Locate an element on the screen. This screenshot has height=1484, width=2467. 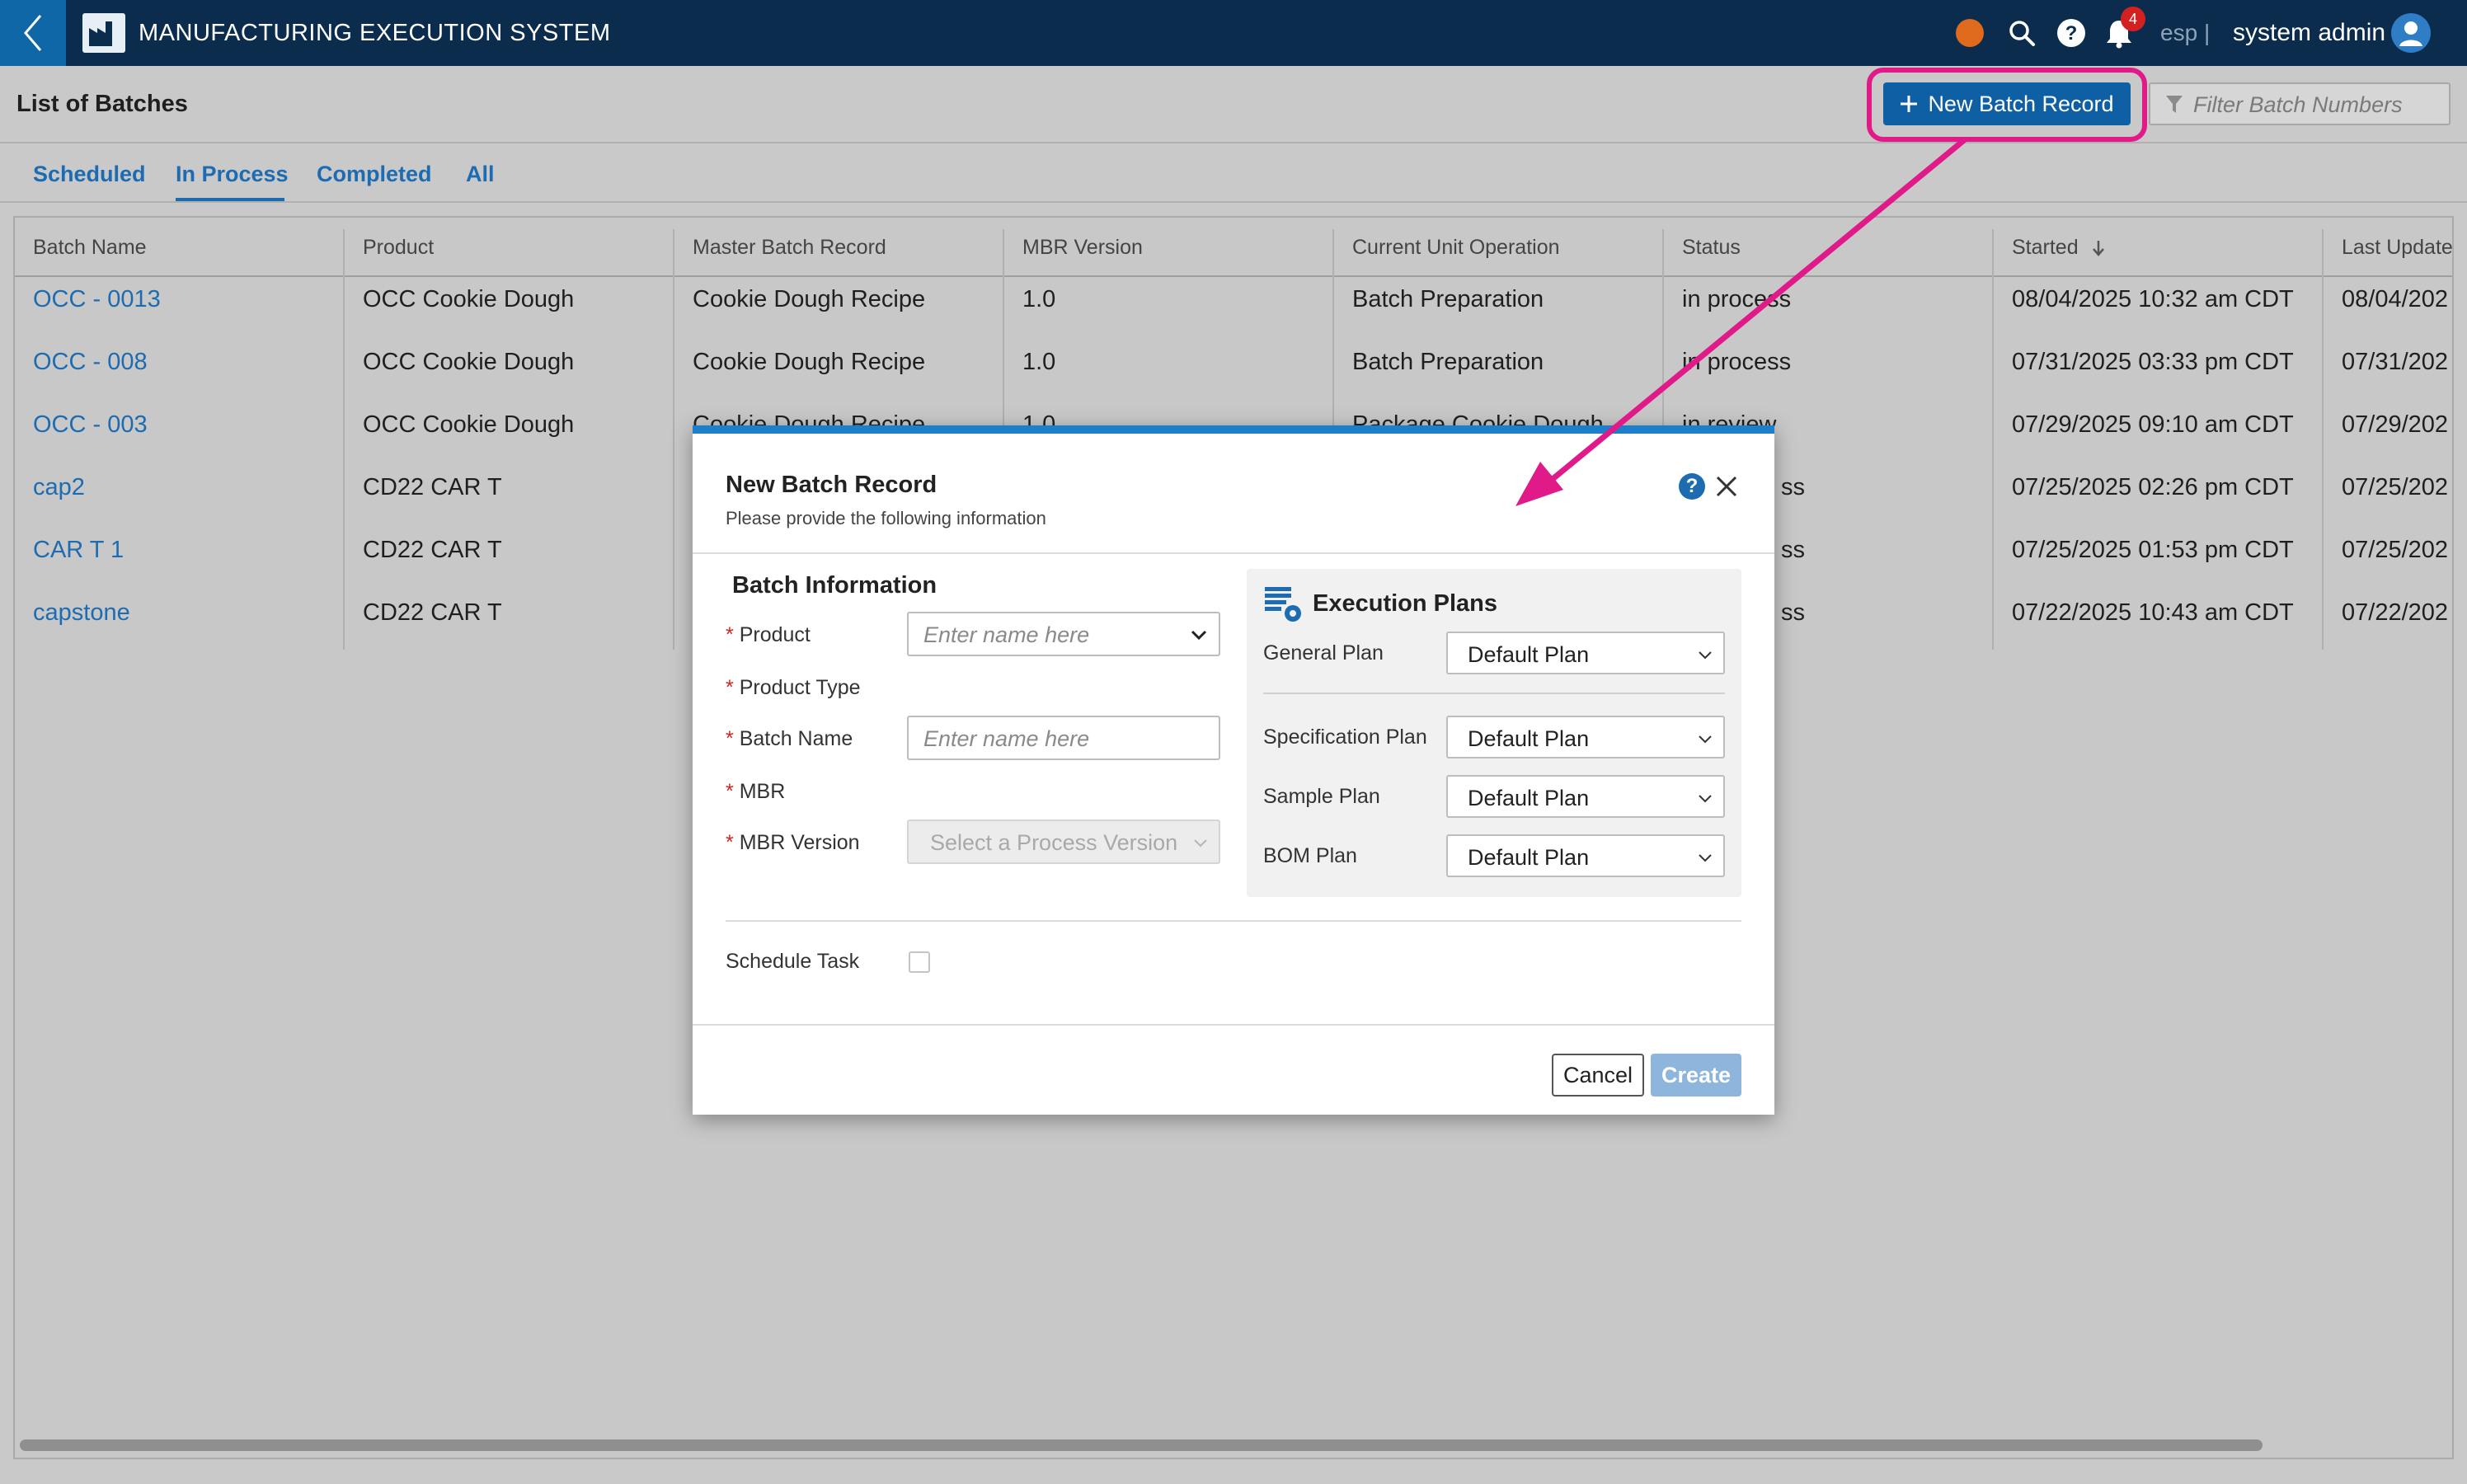
tab-in-process: In Process is located at coordinates (233, 174).